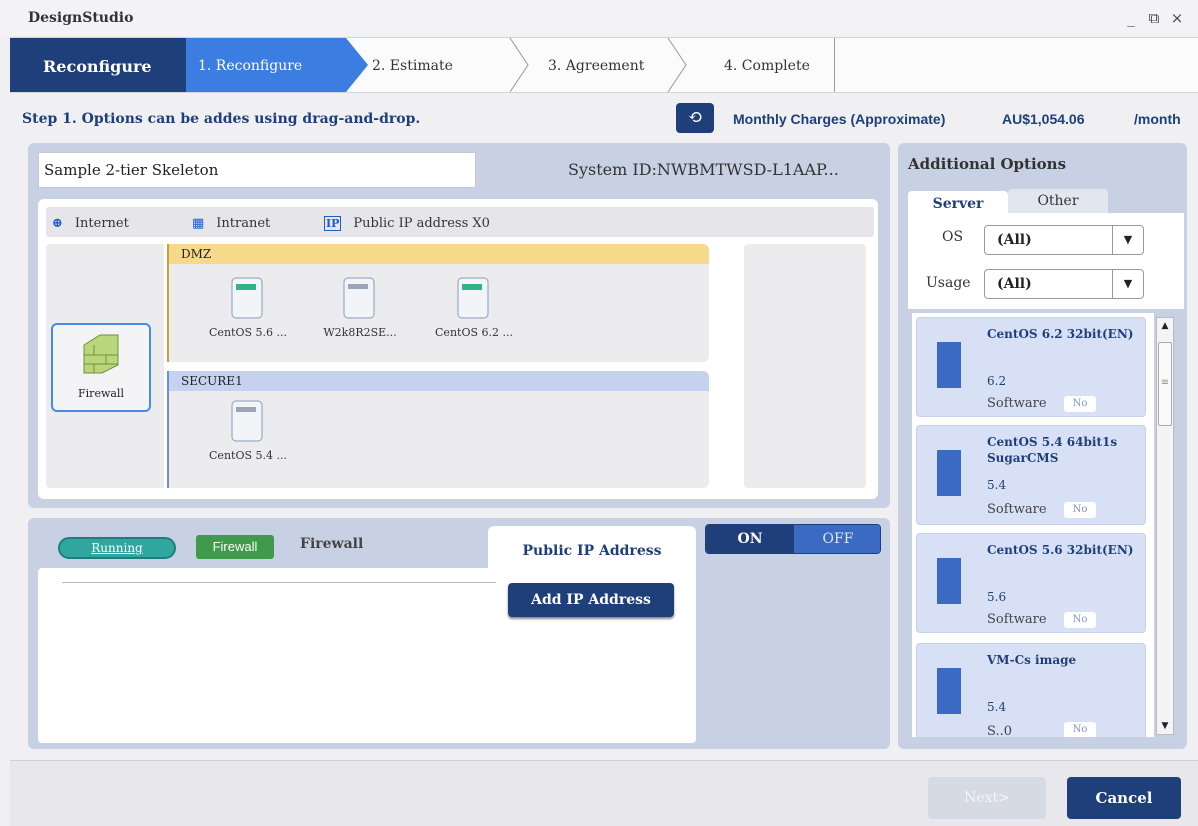 This screenshot has height=826, width=1198. What do you see at coordinates (1165, 526) in the screenshot?
I see `options-scrollbar: ▲ ≡ ▼` at bounding box center [1165, 526].